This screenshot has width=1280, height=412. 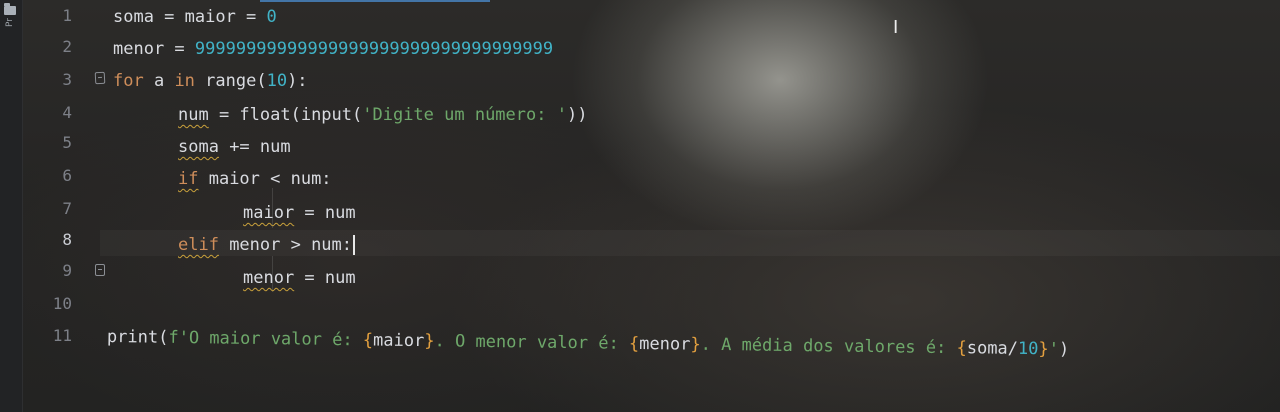 I want to click on line-number: 4, so click(x=47, y=113).